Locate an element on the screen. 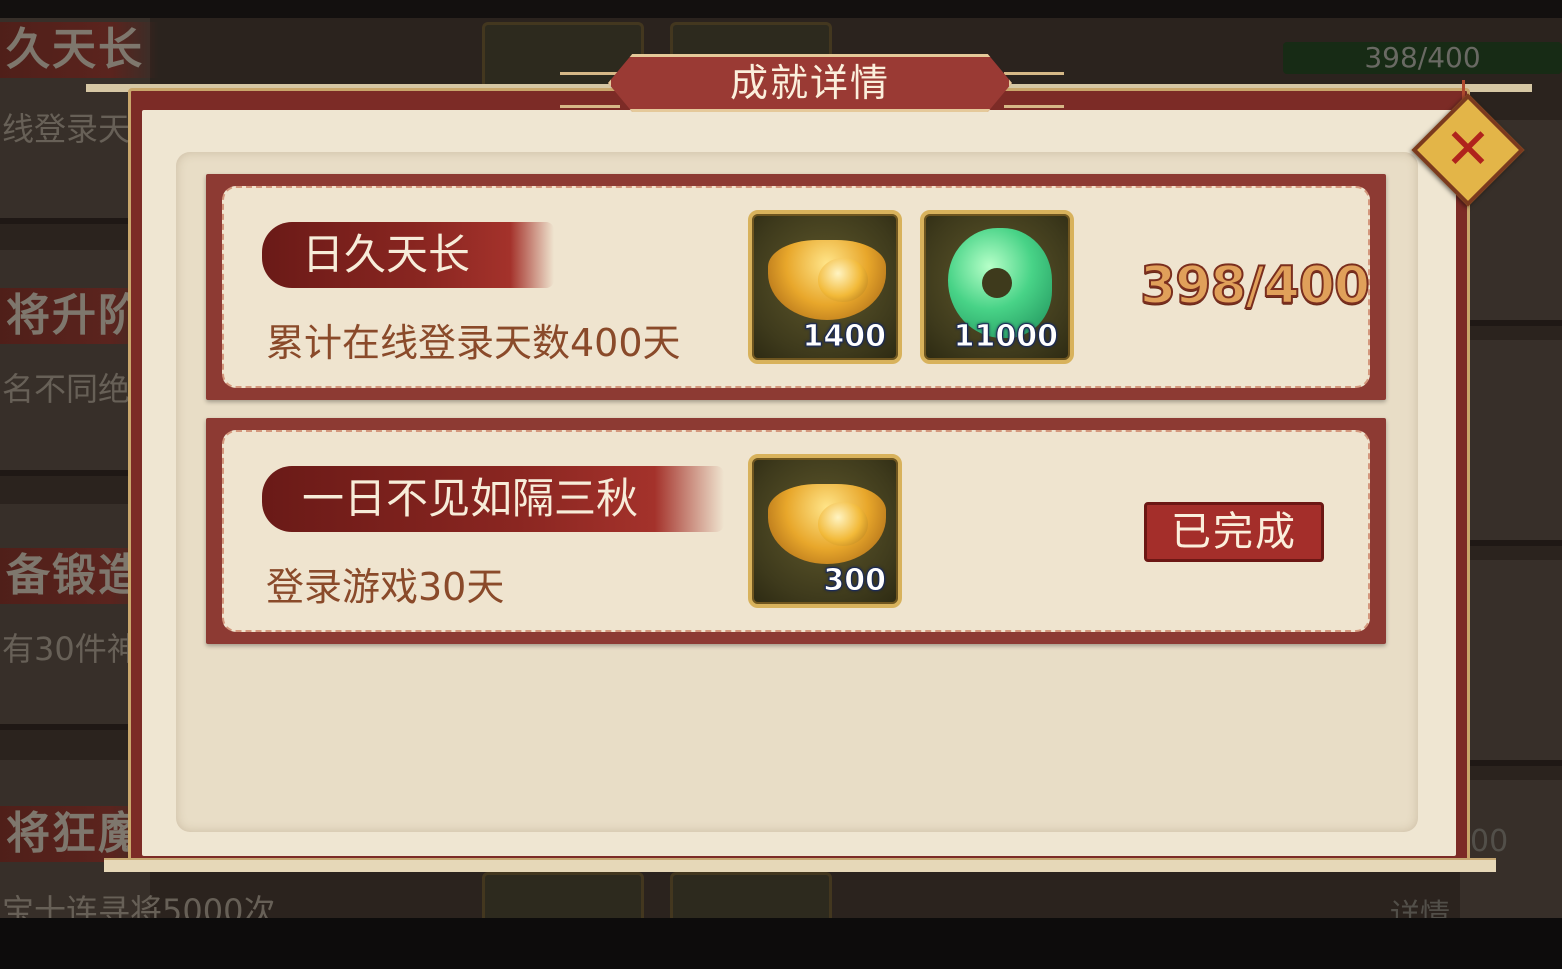 This screenshot has height=969, width=1562. reward-slot: 1400 is located at coordinates (825, 287).